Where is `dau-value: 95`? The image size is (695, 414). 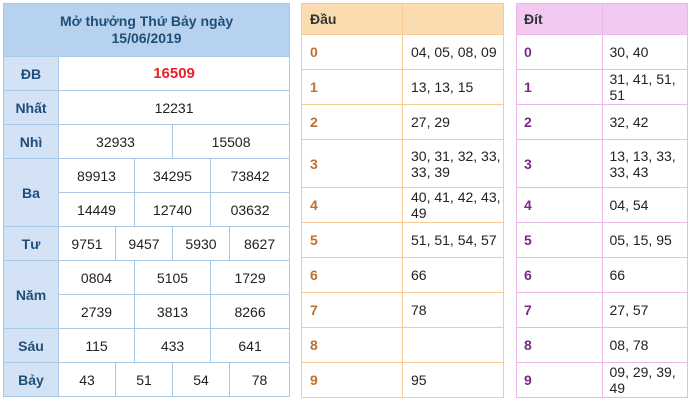
dau-value: 95 is located at coordinates (453, 380).